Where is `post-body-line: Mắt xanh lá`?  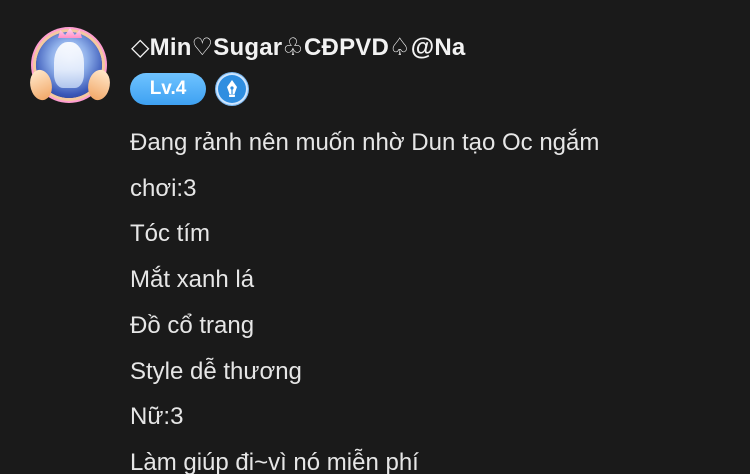 post-body-line: Mắt xanh lá is located at coordinates (192, 280).